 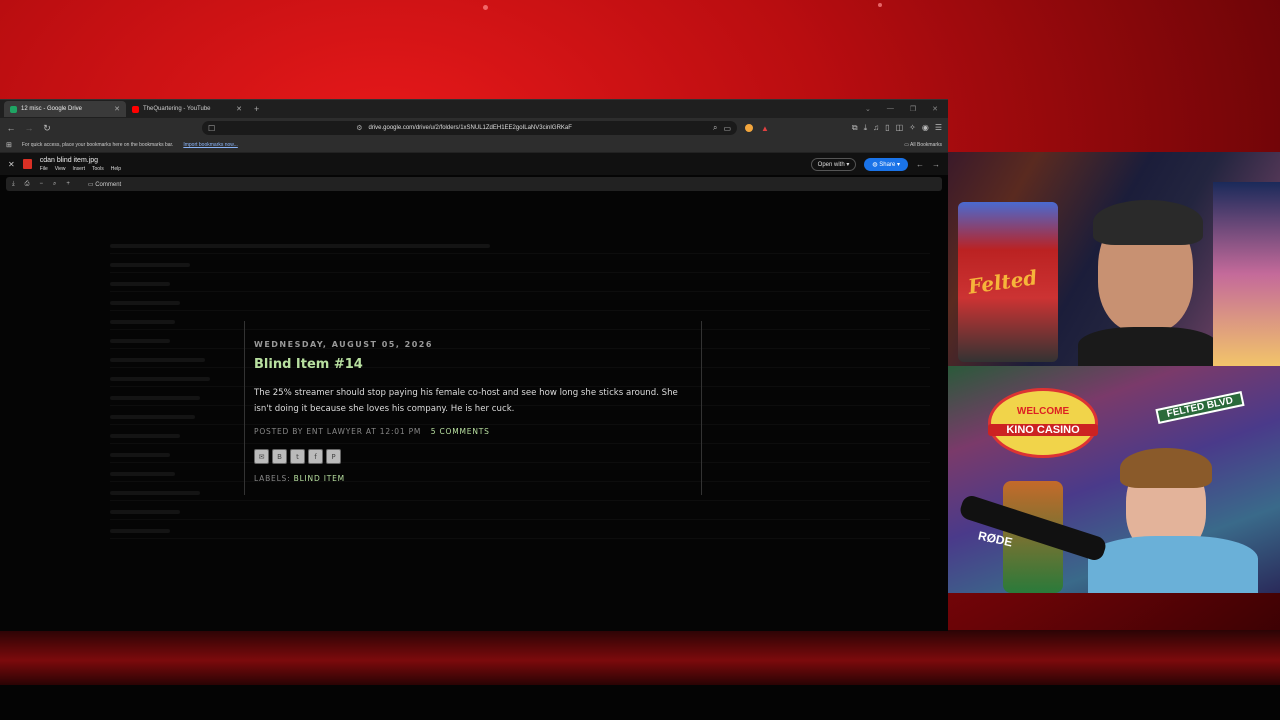 What do you see at coordinates (27, 184) in the screenshot?
I see `print-icon: ⎙` at bounding box center [27, 184].